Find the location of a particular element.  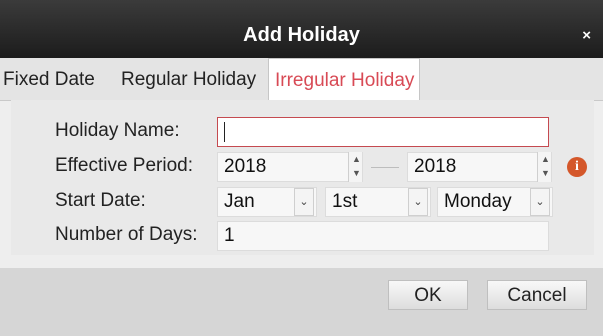

tab-fixed-date: Fixed Date is located at coordinates (59, 79).